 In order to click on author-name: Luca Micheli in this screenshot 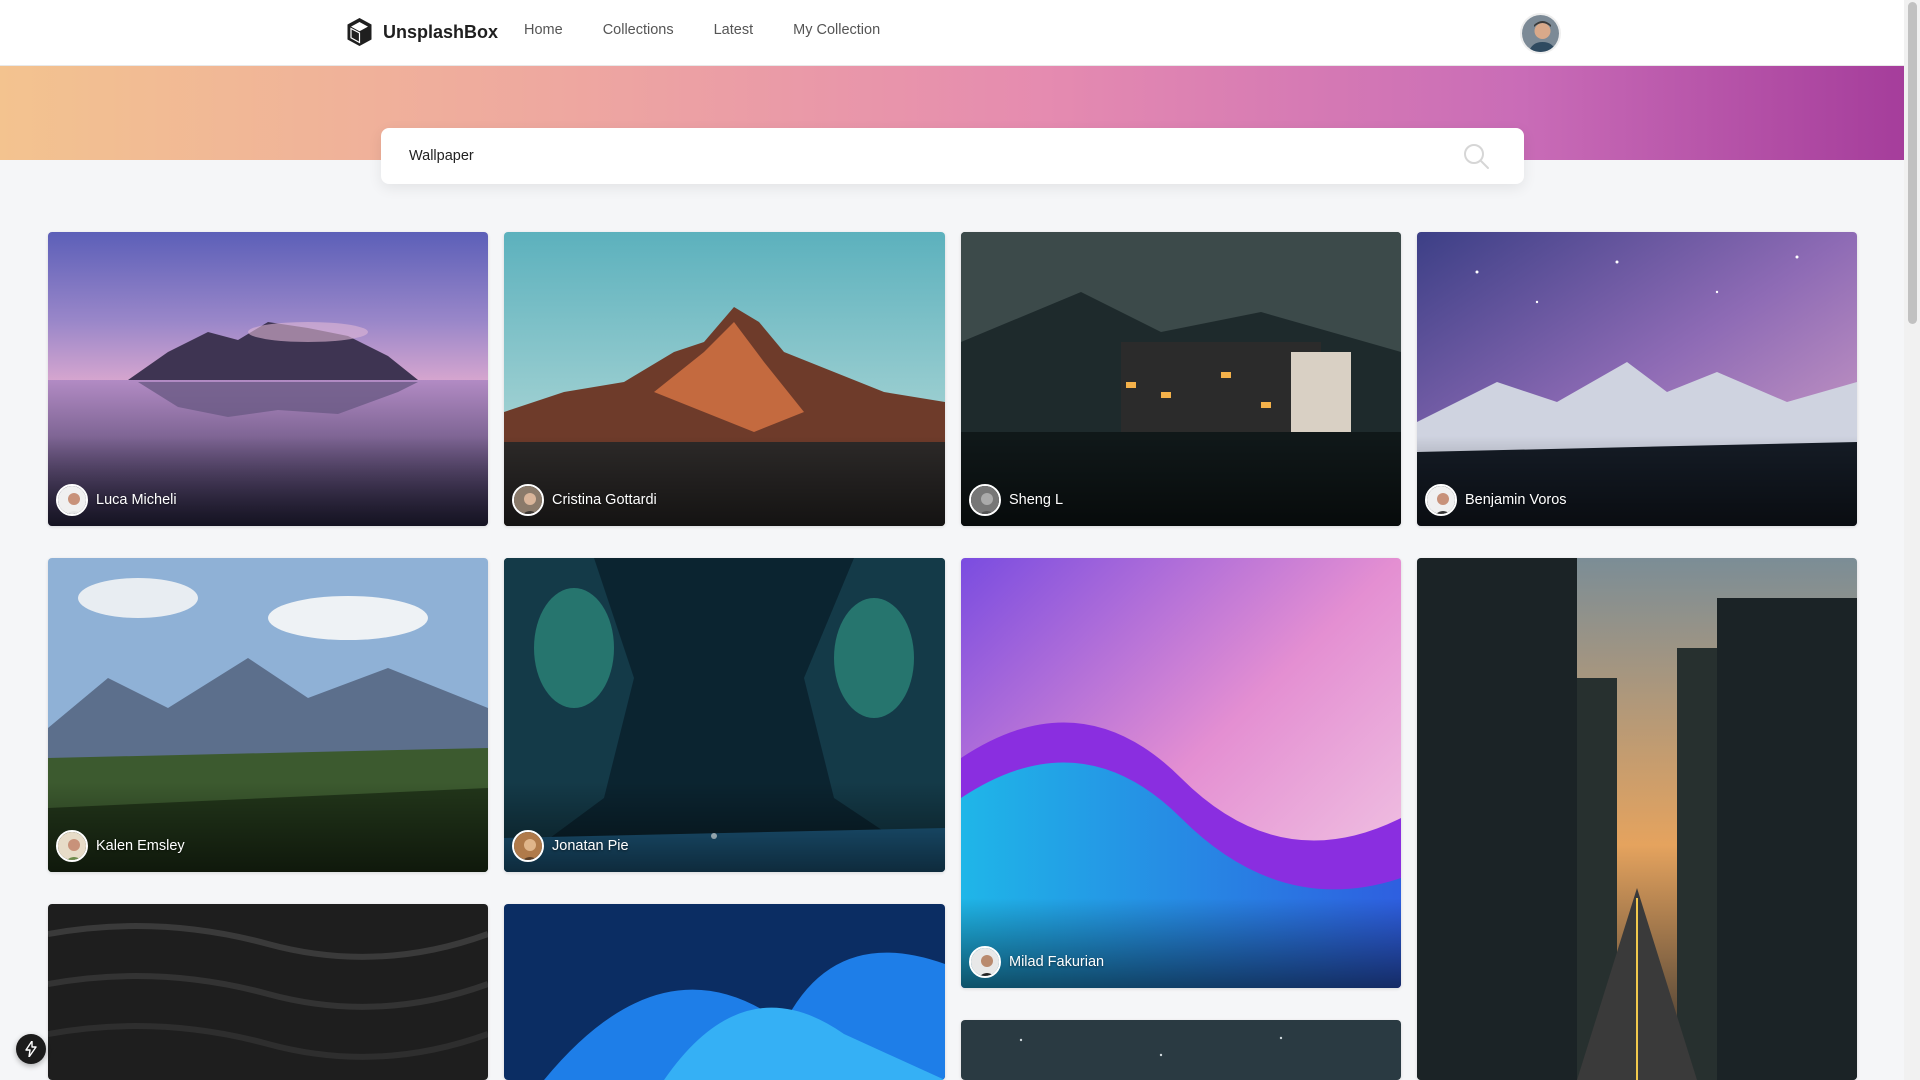, I will do `click(136, 500)`.